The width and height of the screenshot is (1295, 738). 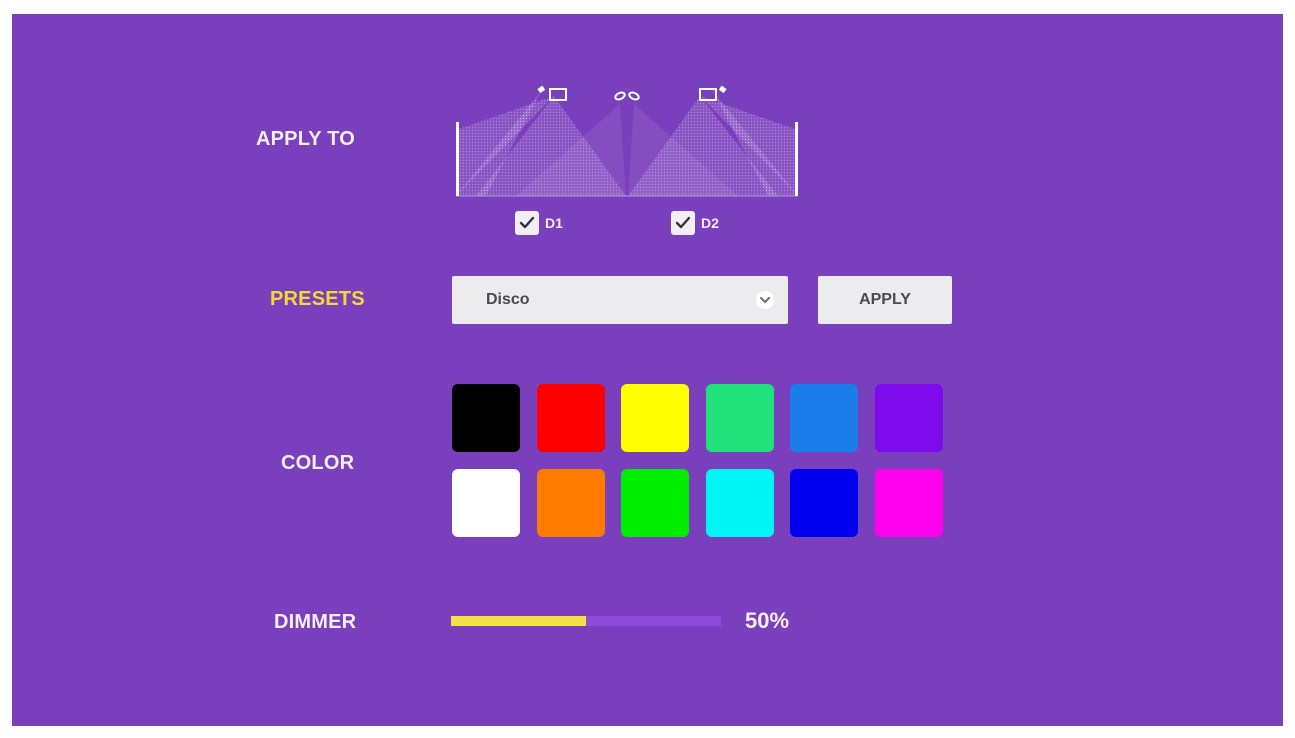 What do you see at coordinates (318, 463) in the screenshot?
I see `color-label: COLOR` at bounding box center [318, 463].